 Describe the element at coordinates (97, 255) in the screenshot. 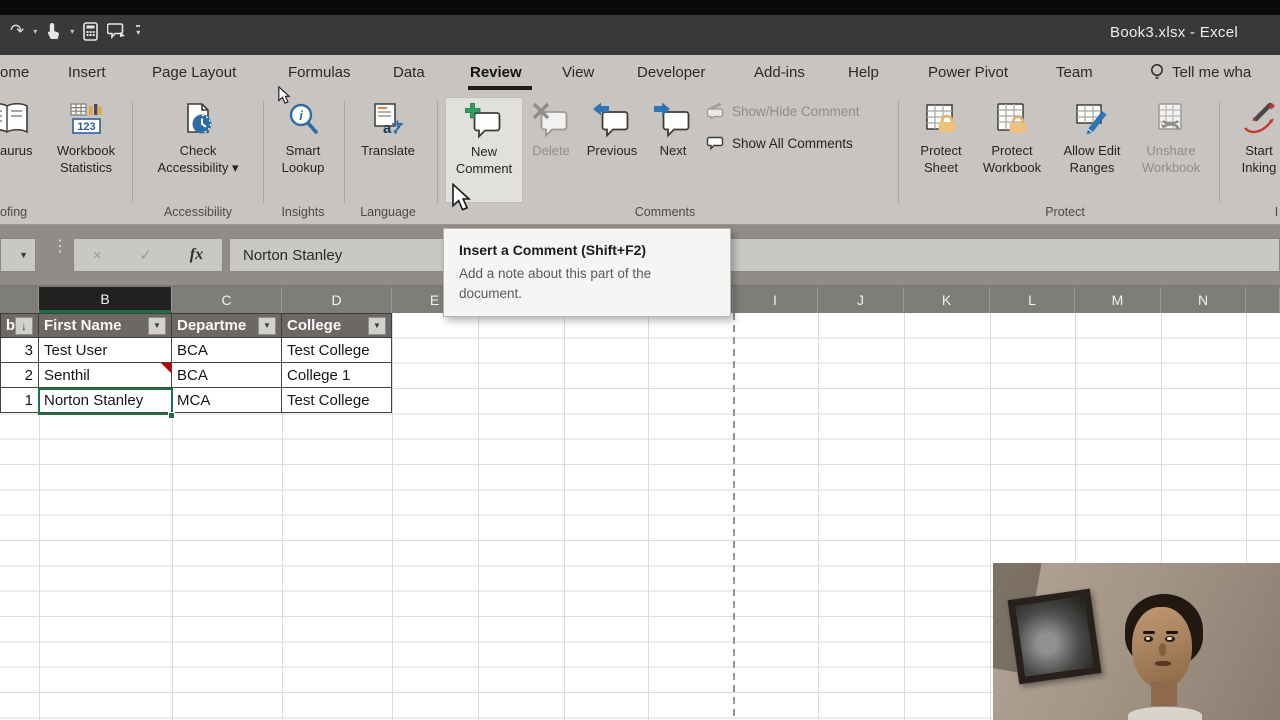

I see `cancel-button: ×` at that location.